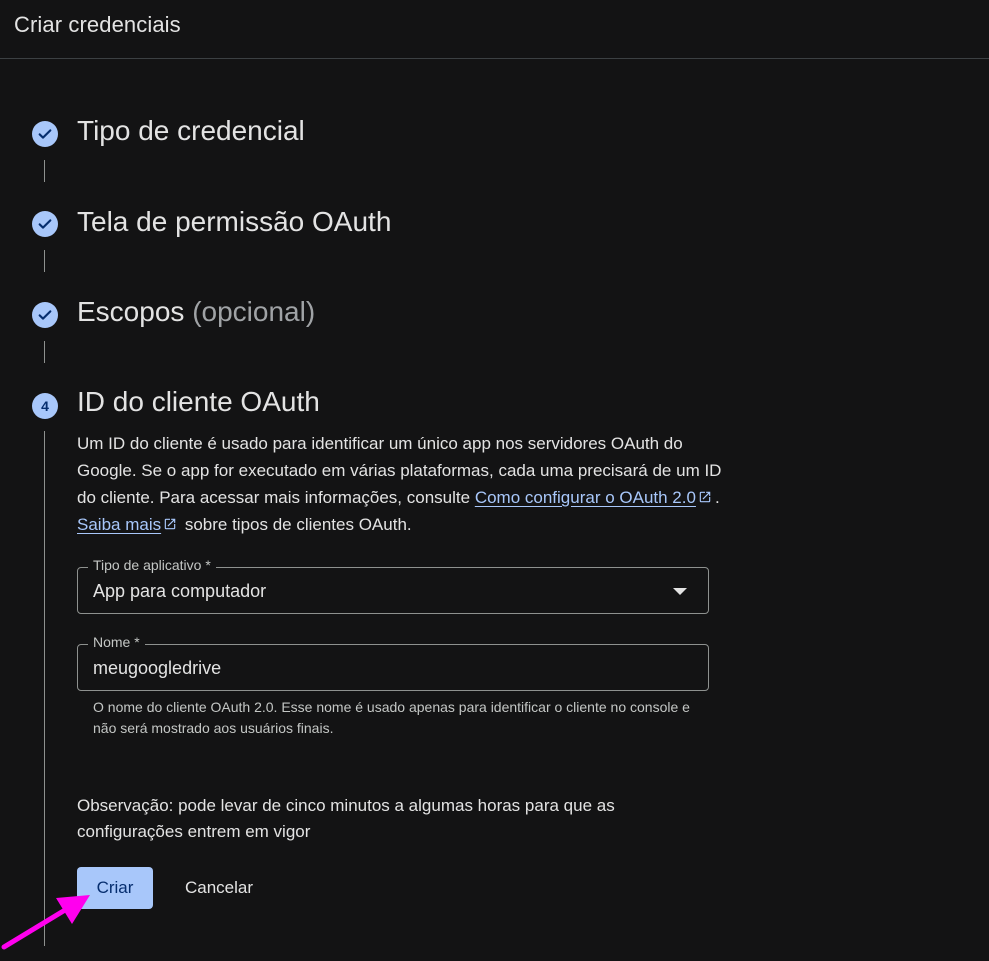  Describe the element at coordinates (494, 29) in the screenshot. I see `page-header: Criar credenciais` at that location.